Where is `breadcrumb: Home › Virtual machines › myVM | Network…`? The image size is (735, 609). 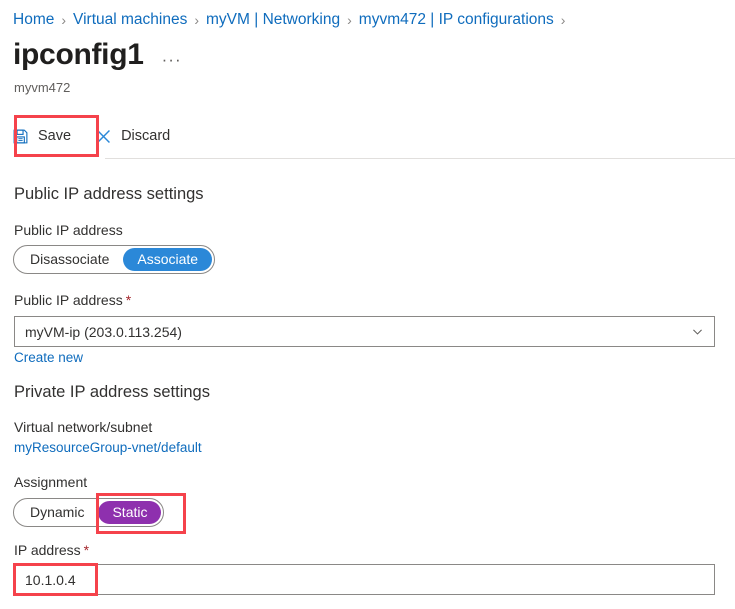 breadcrumb: Home › Virtual machines › myVM | Network… is located at coordinates (292, 20).